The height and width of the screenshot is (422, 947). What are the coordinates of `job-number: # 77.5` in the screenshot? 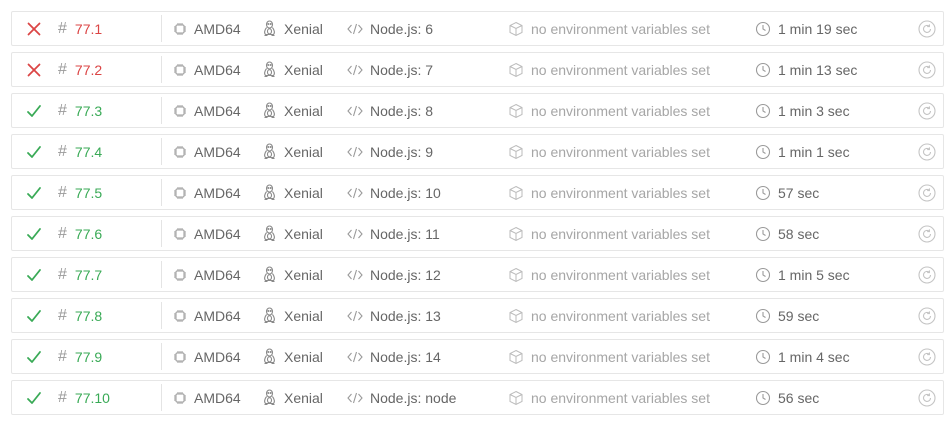 It's located at (108, 192).